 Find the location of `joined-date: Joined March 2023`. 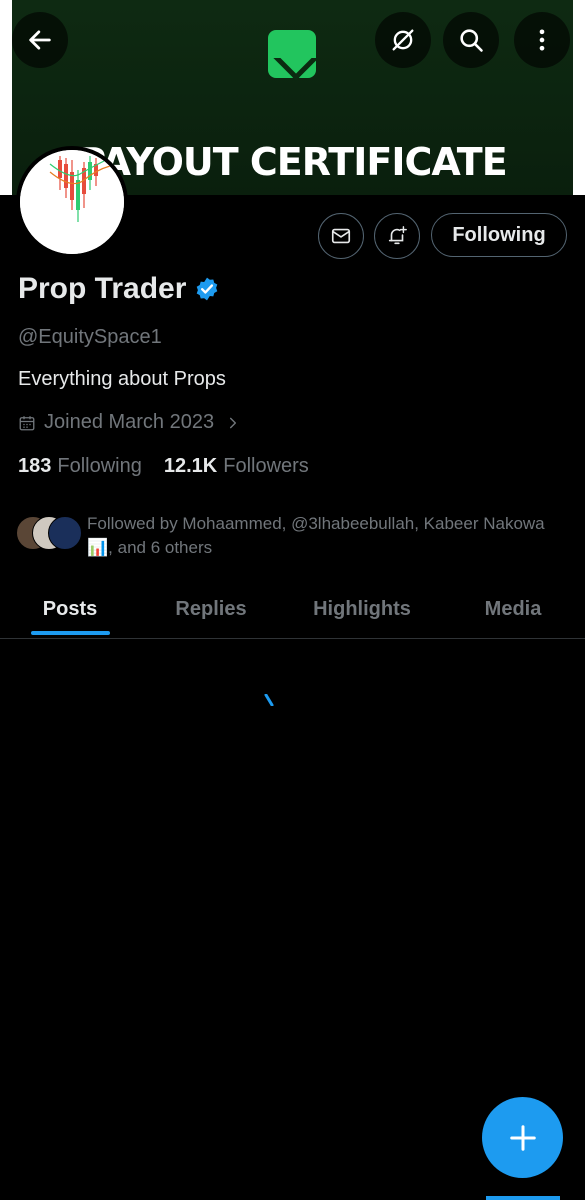

joined-date: Joined March 2023 is located at coordinates (133, 422).